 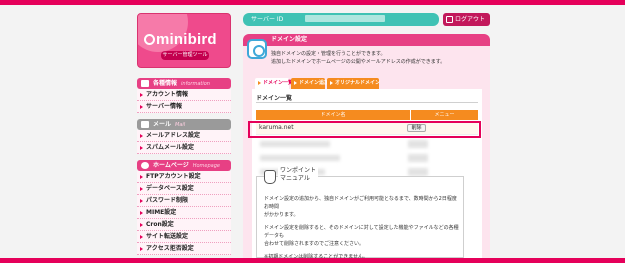 I want to click on section-title: メール, so click(x=162, y=124).